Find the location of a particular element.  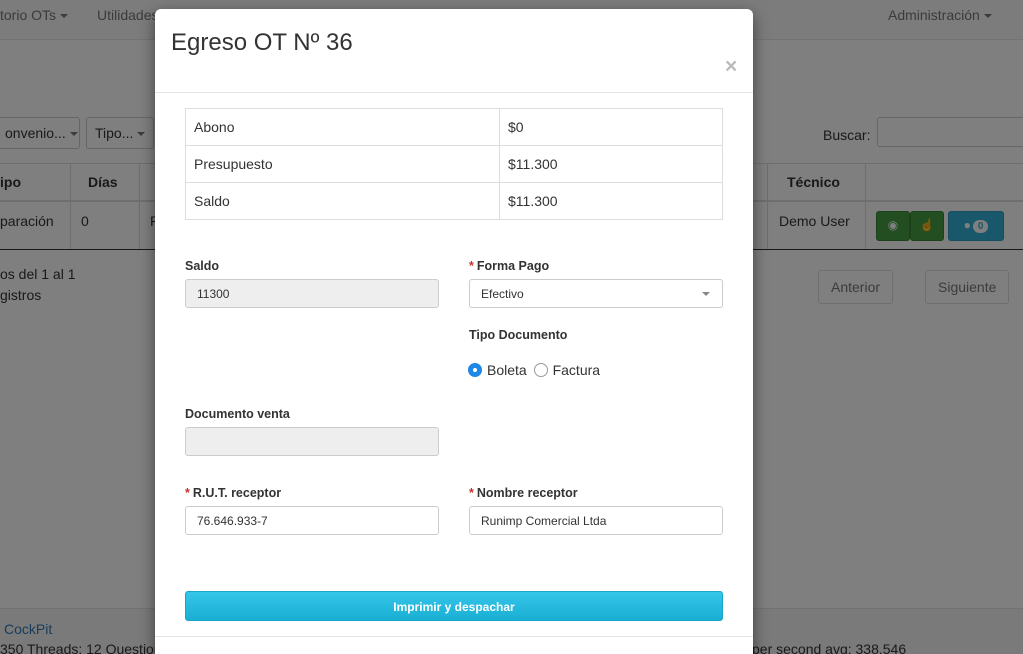

rut-label-text: R.U.T. receptor is located at coordinates (237, 493).